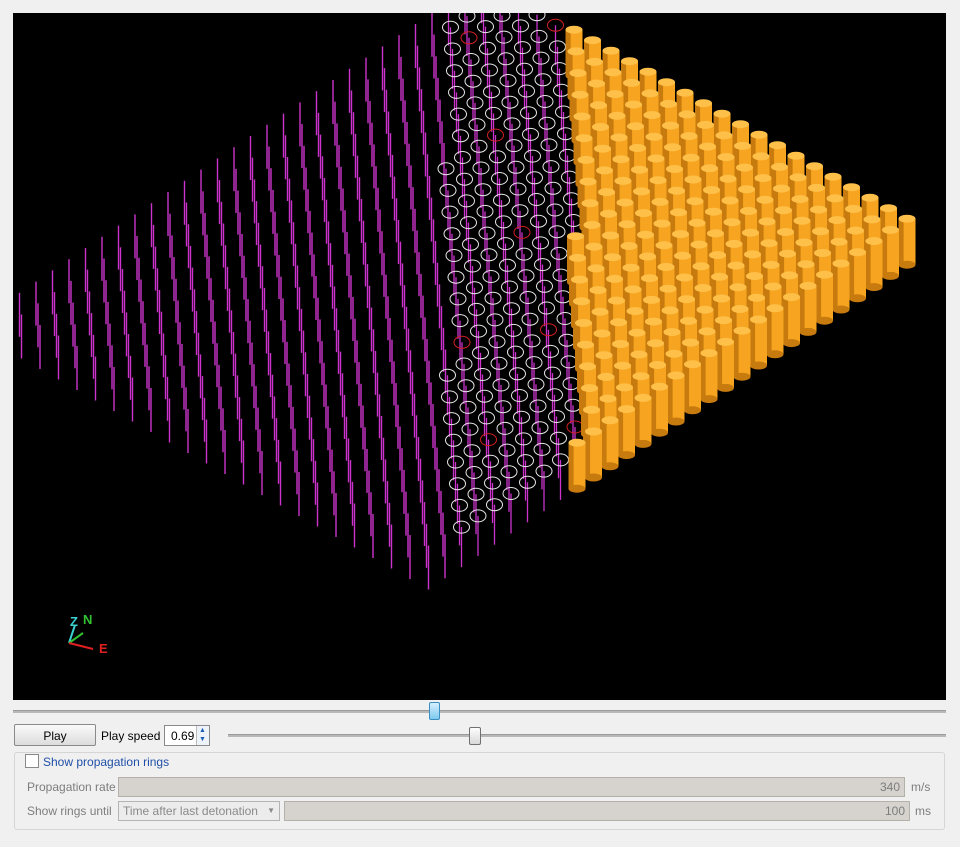 Image resolution: width=960 pixels, height=847 pixels. Describe the element at coordinates (88, 619) in the screenshot. I see `axis-n-label: N` at that location.